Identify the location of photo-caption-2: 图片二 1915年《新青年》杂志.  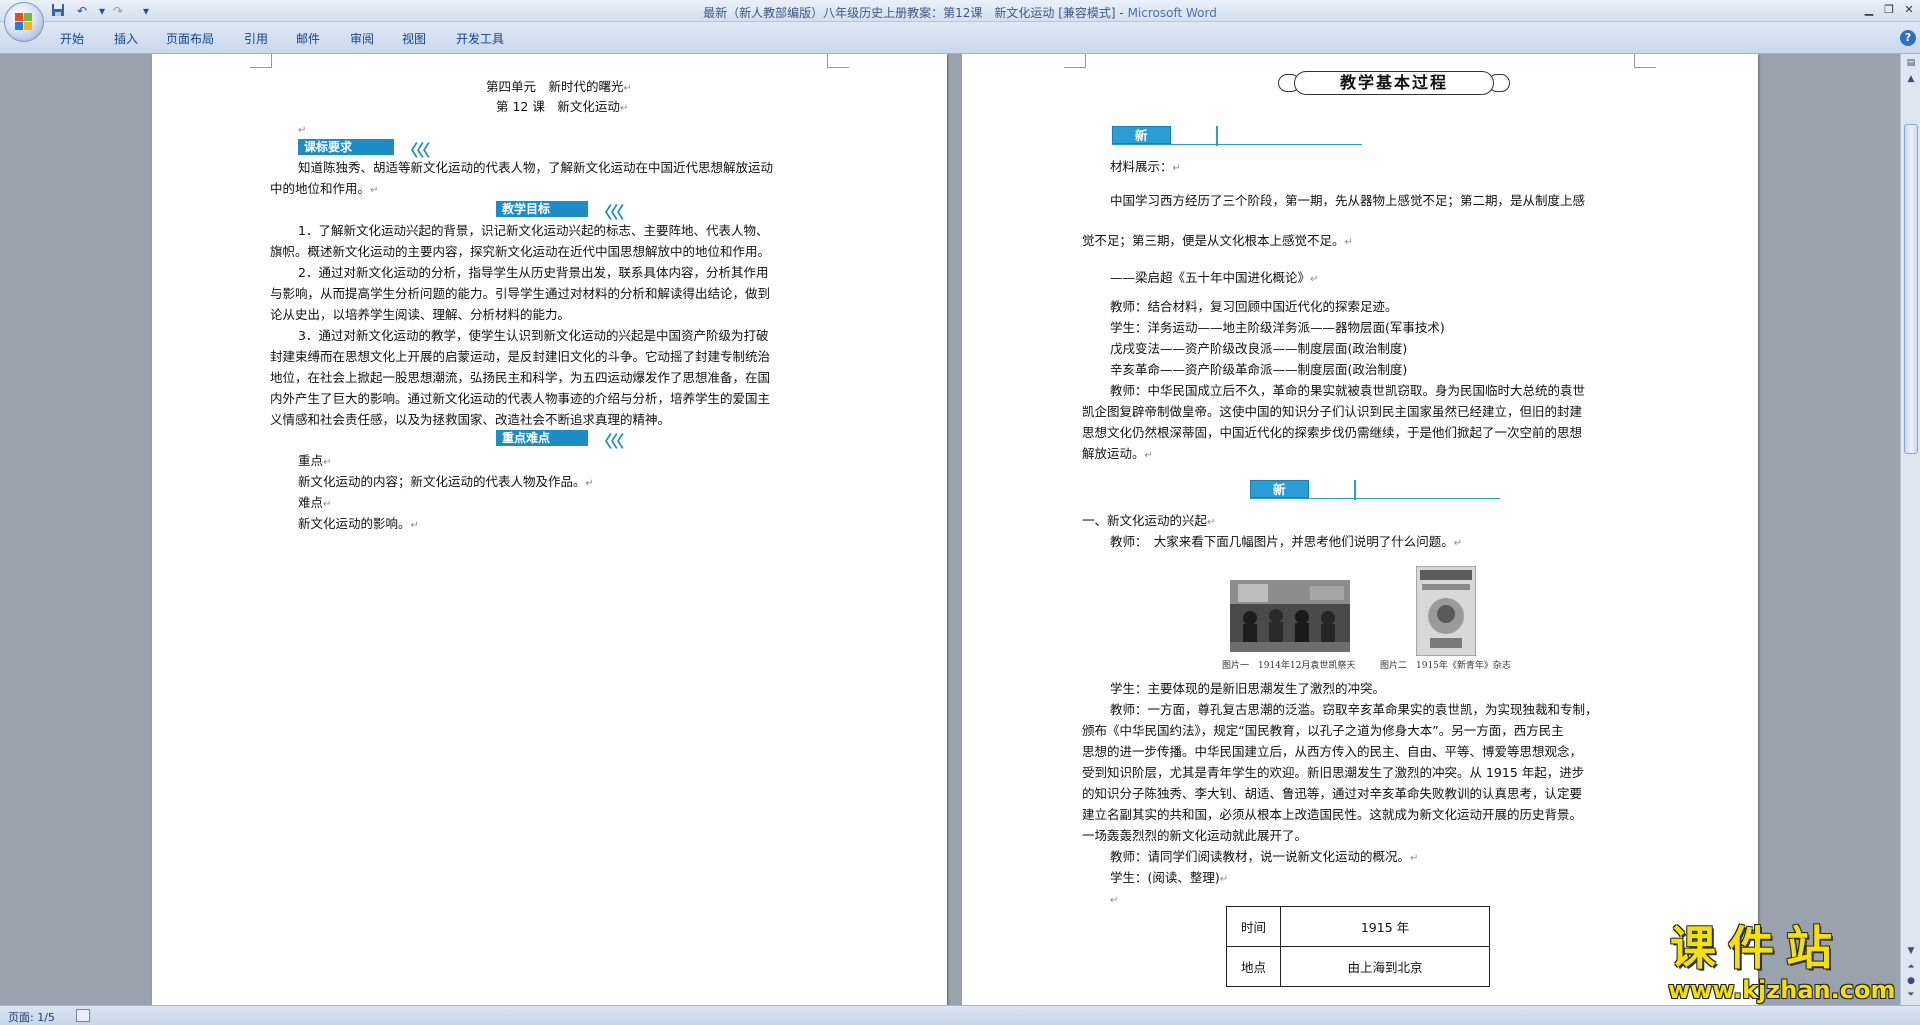
(1445, 666).